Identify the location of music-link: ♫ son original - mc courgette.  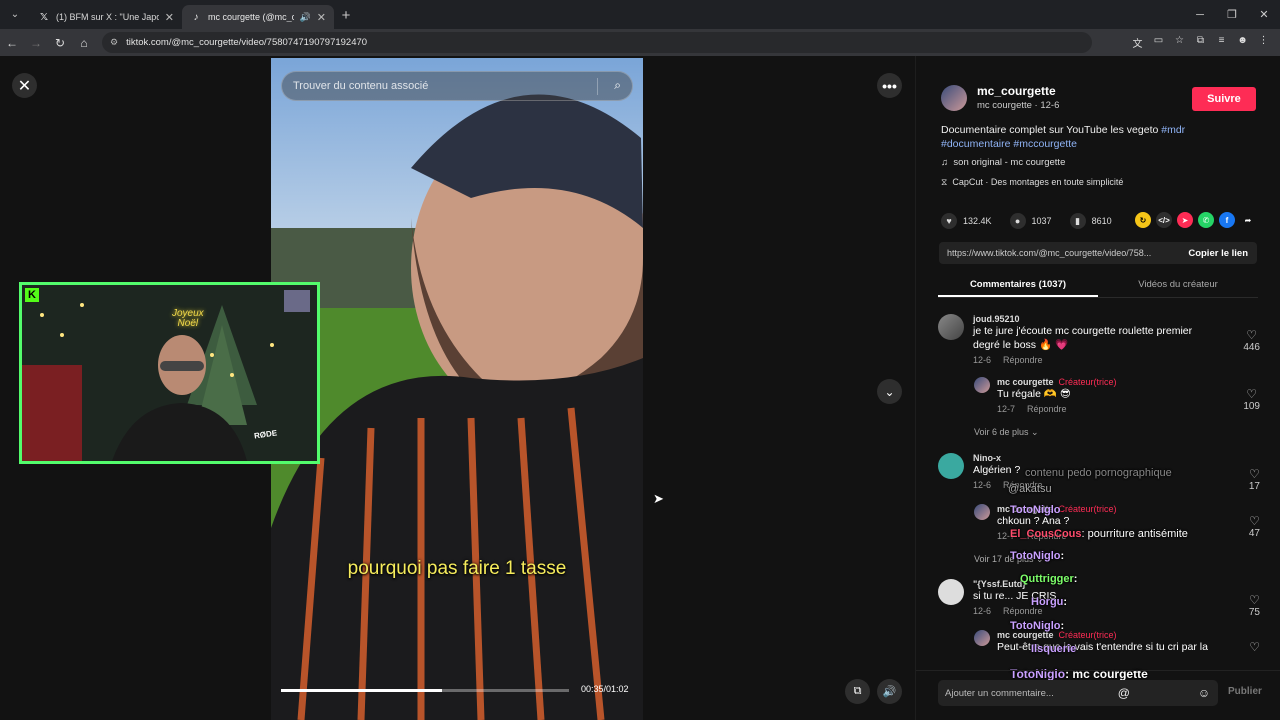
(1003, 162).